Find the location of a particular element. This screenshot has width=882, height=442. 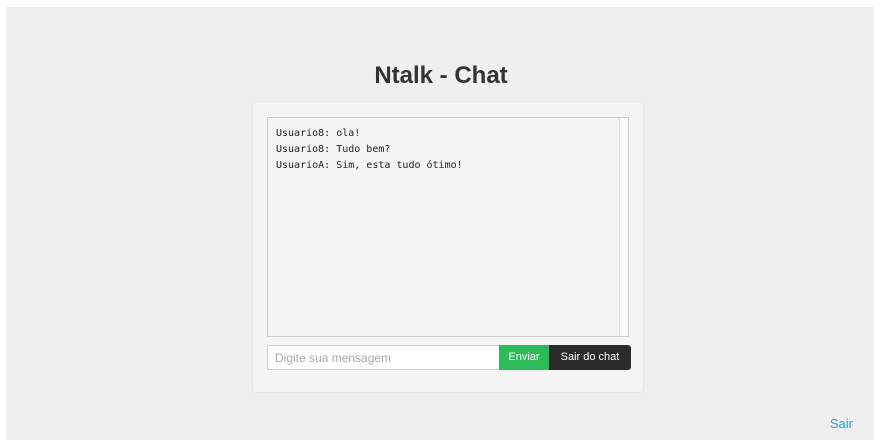

leave-chat-button: Sair do chat is located at coordinates (590, 357).